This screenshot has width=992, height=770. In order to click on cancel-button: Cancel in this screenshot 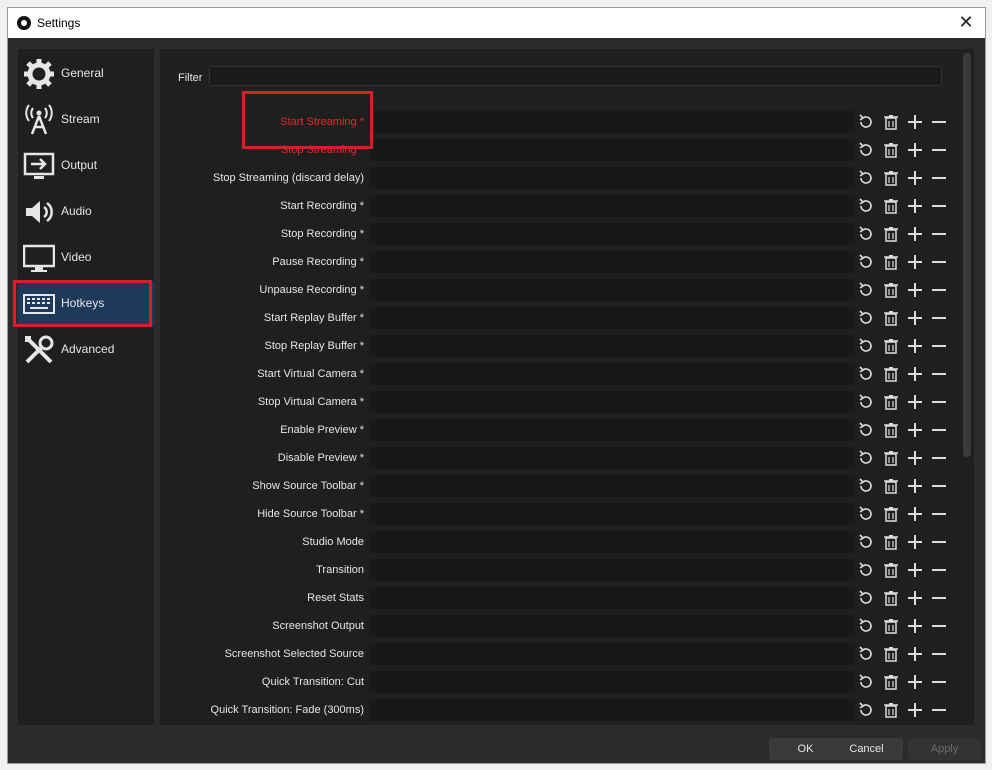, I will do `click(866, 749)`.